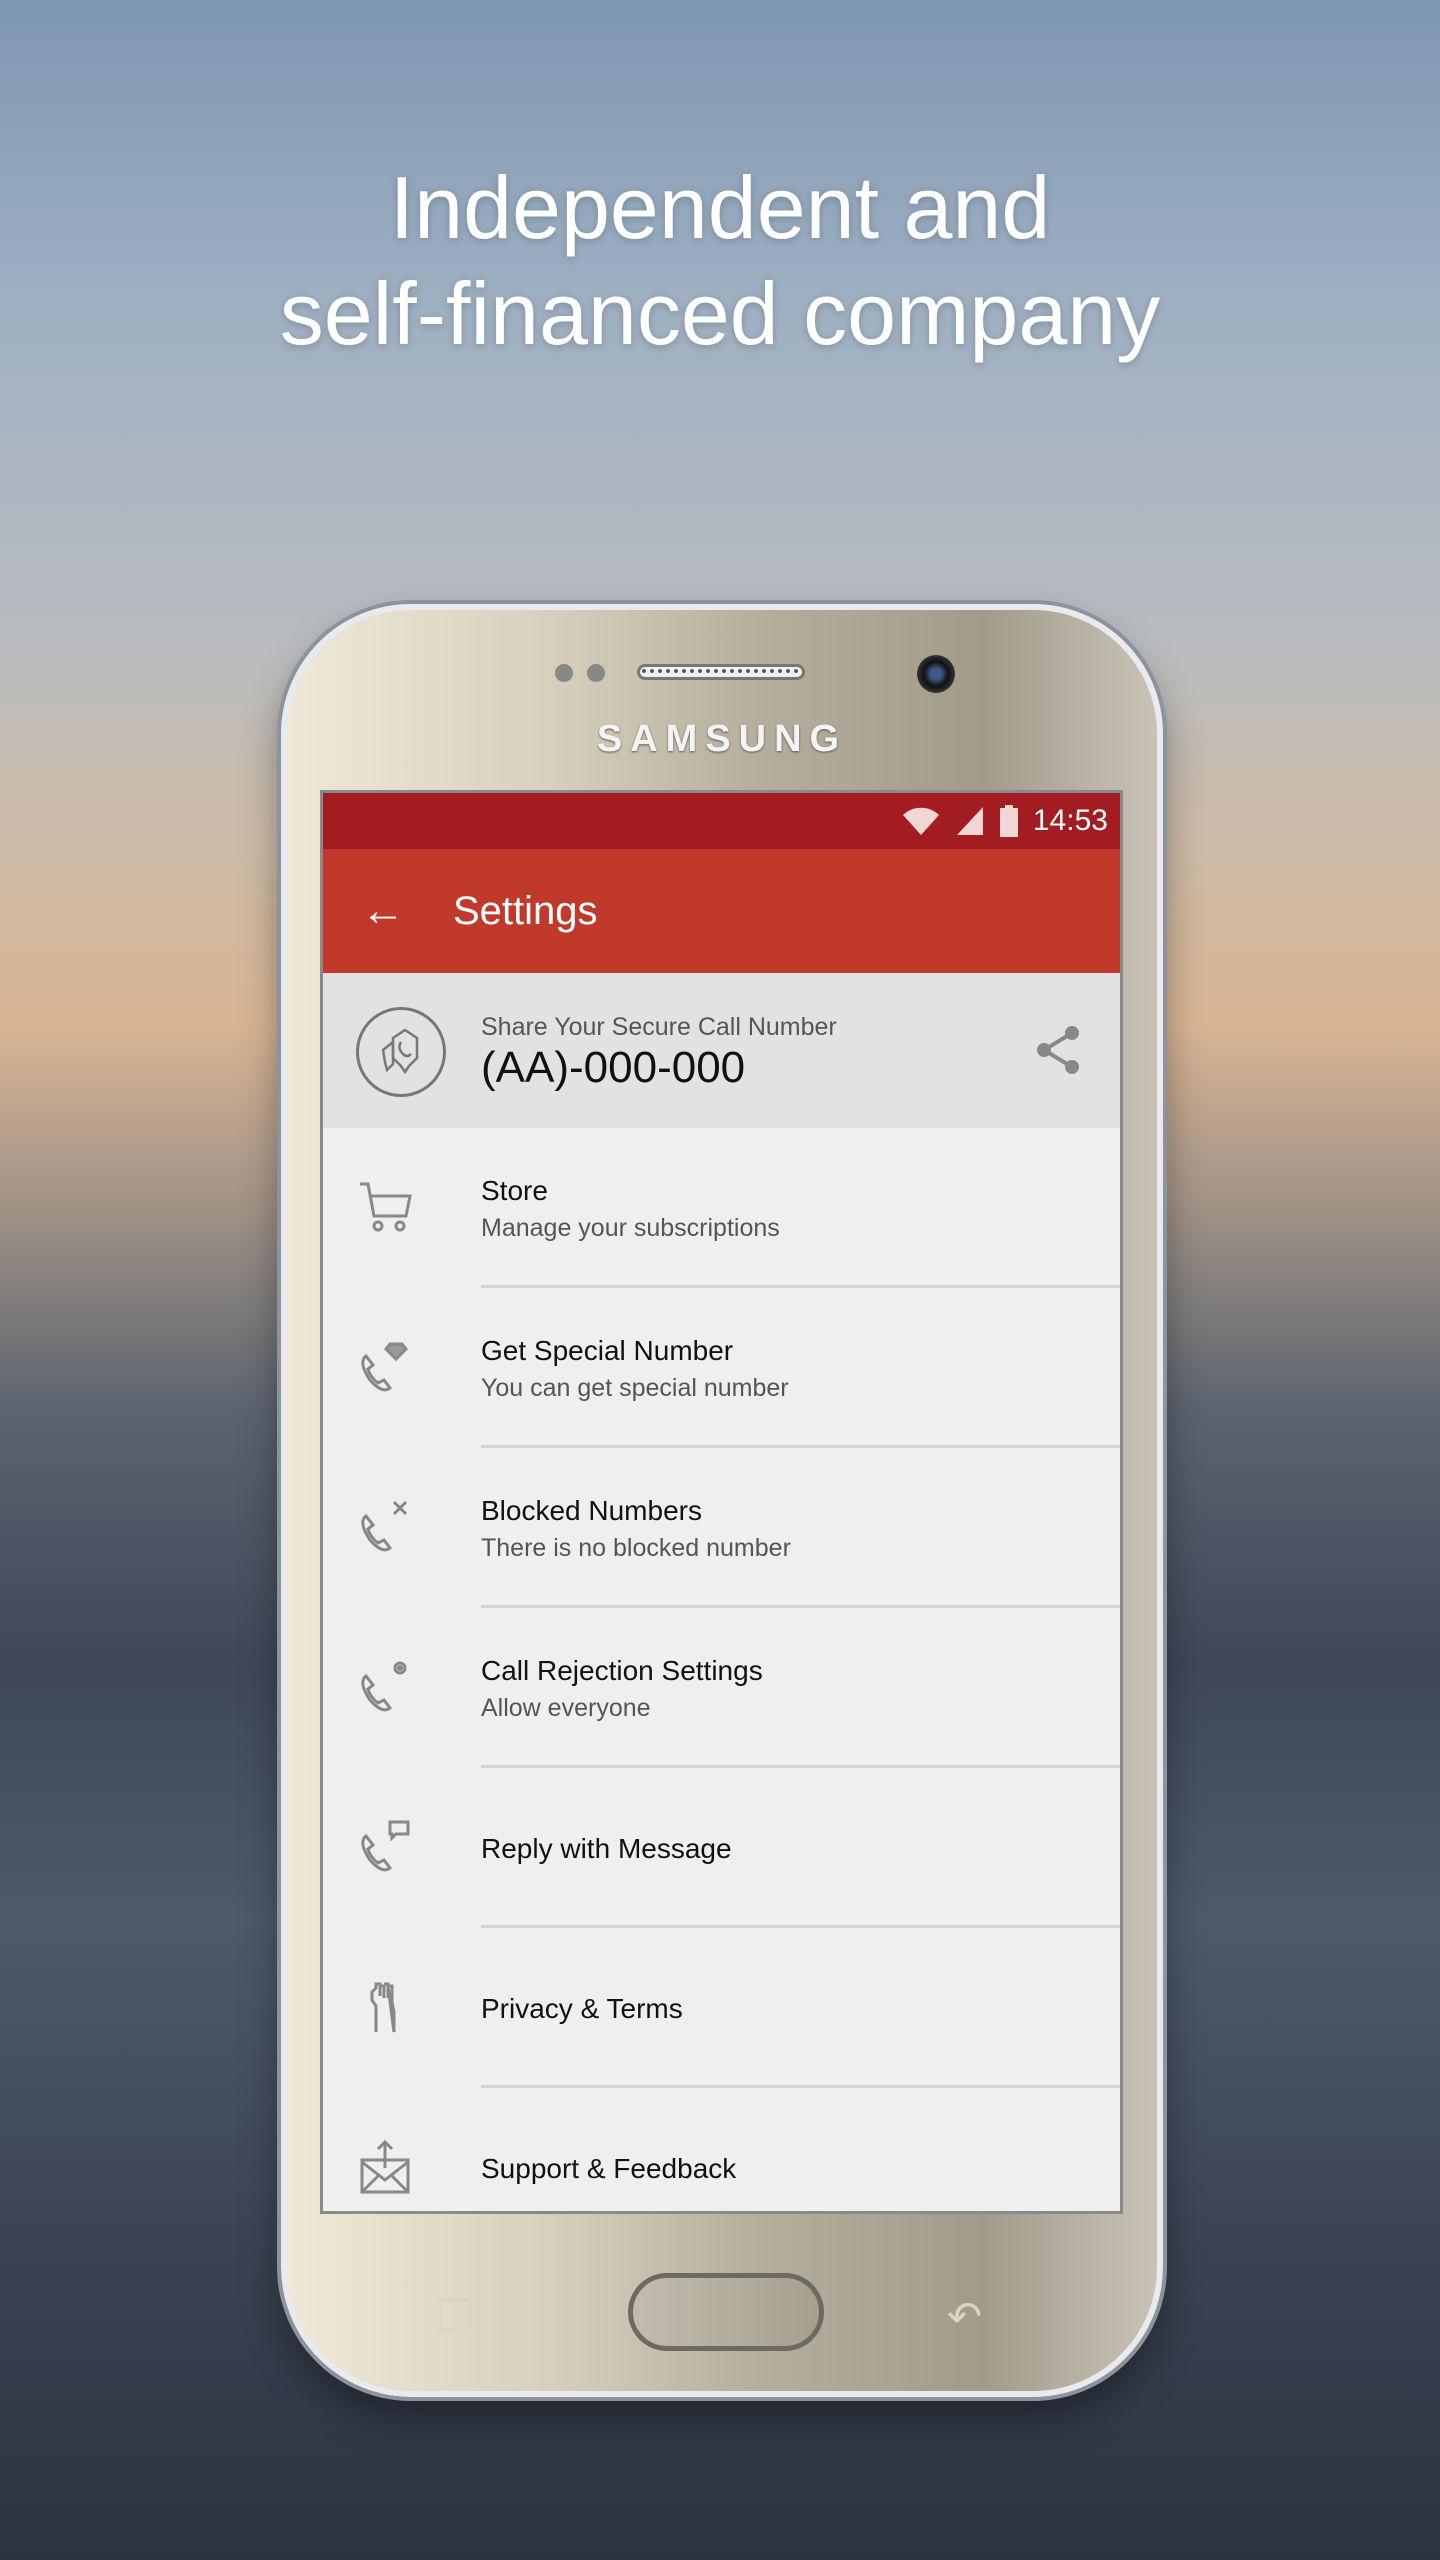 The width and height of the screenshot is (1440, 2560). What do you see at coordinates (384, 1526) in the screenshot?
I see `phone-block-icon` at bounding box center [384, 1526].